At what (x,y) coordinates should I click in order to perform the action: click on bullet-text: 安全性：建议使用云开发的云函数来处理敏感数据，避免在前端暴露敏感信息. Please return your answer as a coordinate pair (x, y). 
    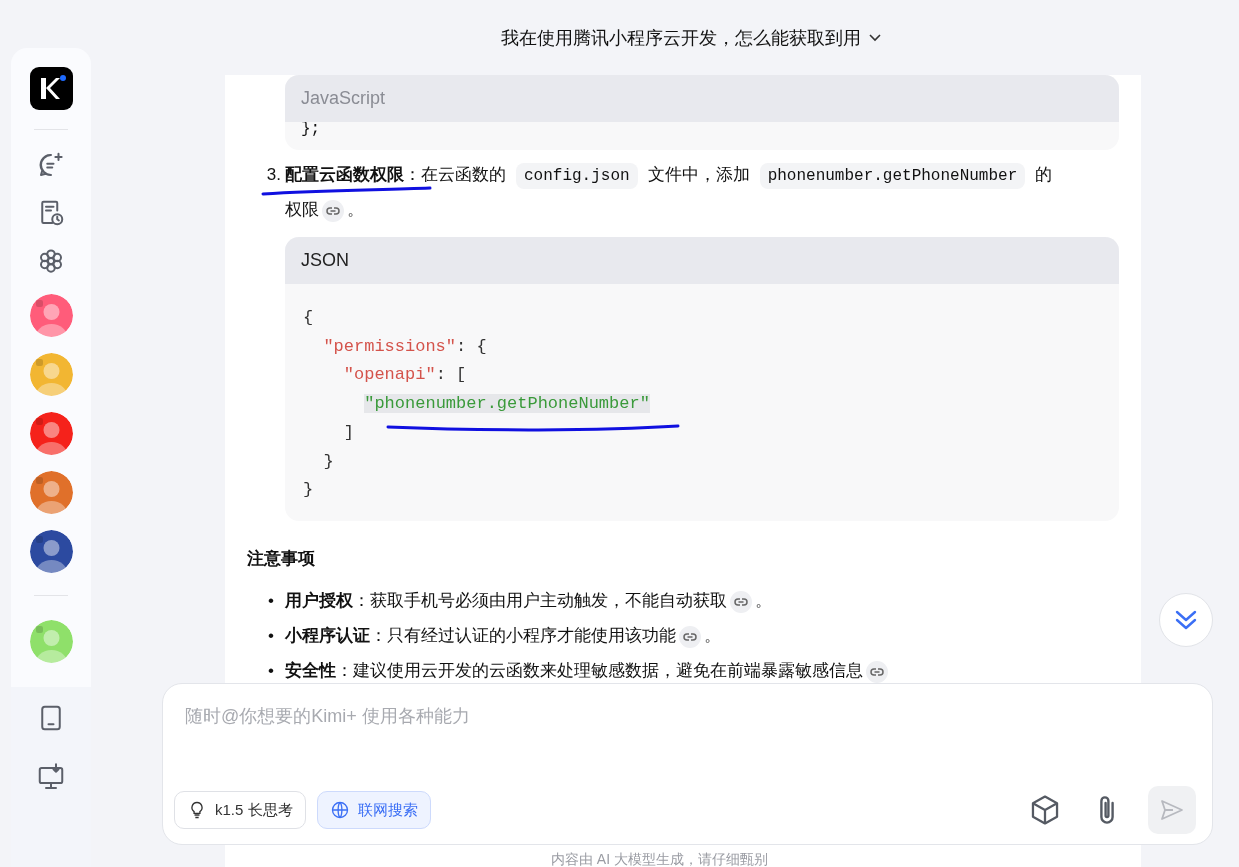
    Looking at the image, I should click on (588, 671).